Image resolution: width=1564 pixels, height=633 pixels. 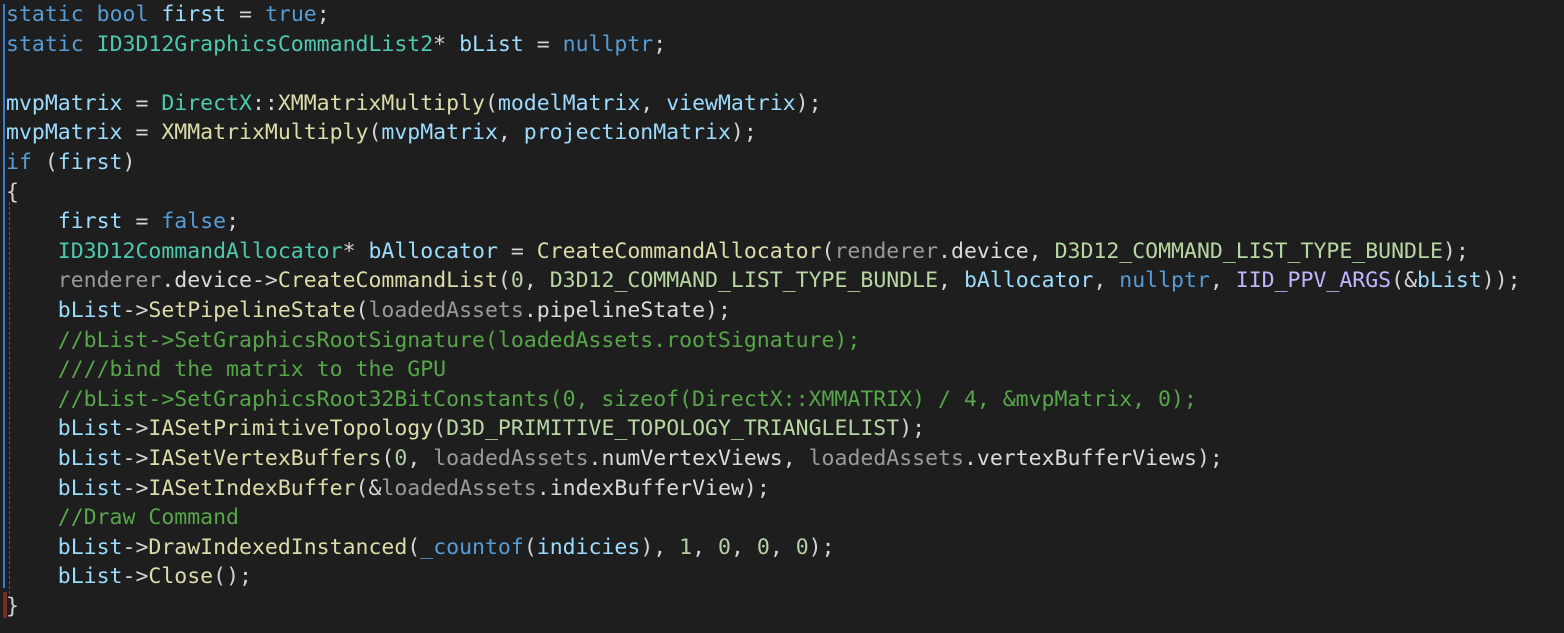 What do you see at coordinates (12, 192) in the screenshot?
I see `code-token: {` at bounding box center [12, 192].